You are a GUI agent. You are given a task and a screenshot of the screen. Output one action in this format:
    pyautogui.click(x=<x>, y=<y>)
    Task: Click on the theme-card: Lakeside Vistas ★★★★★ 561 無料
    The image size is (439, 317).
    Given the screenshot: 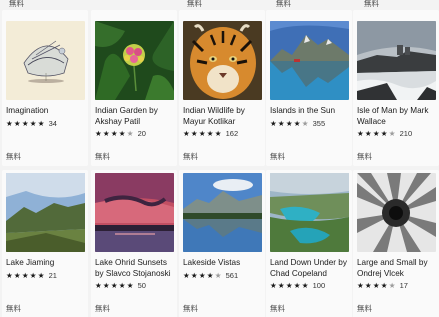 What is the action you would take?
    pyautogui.click(x=222, y=243)
    